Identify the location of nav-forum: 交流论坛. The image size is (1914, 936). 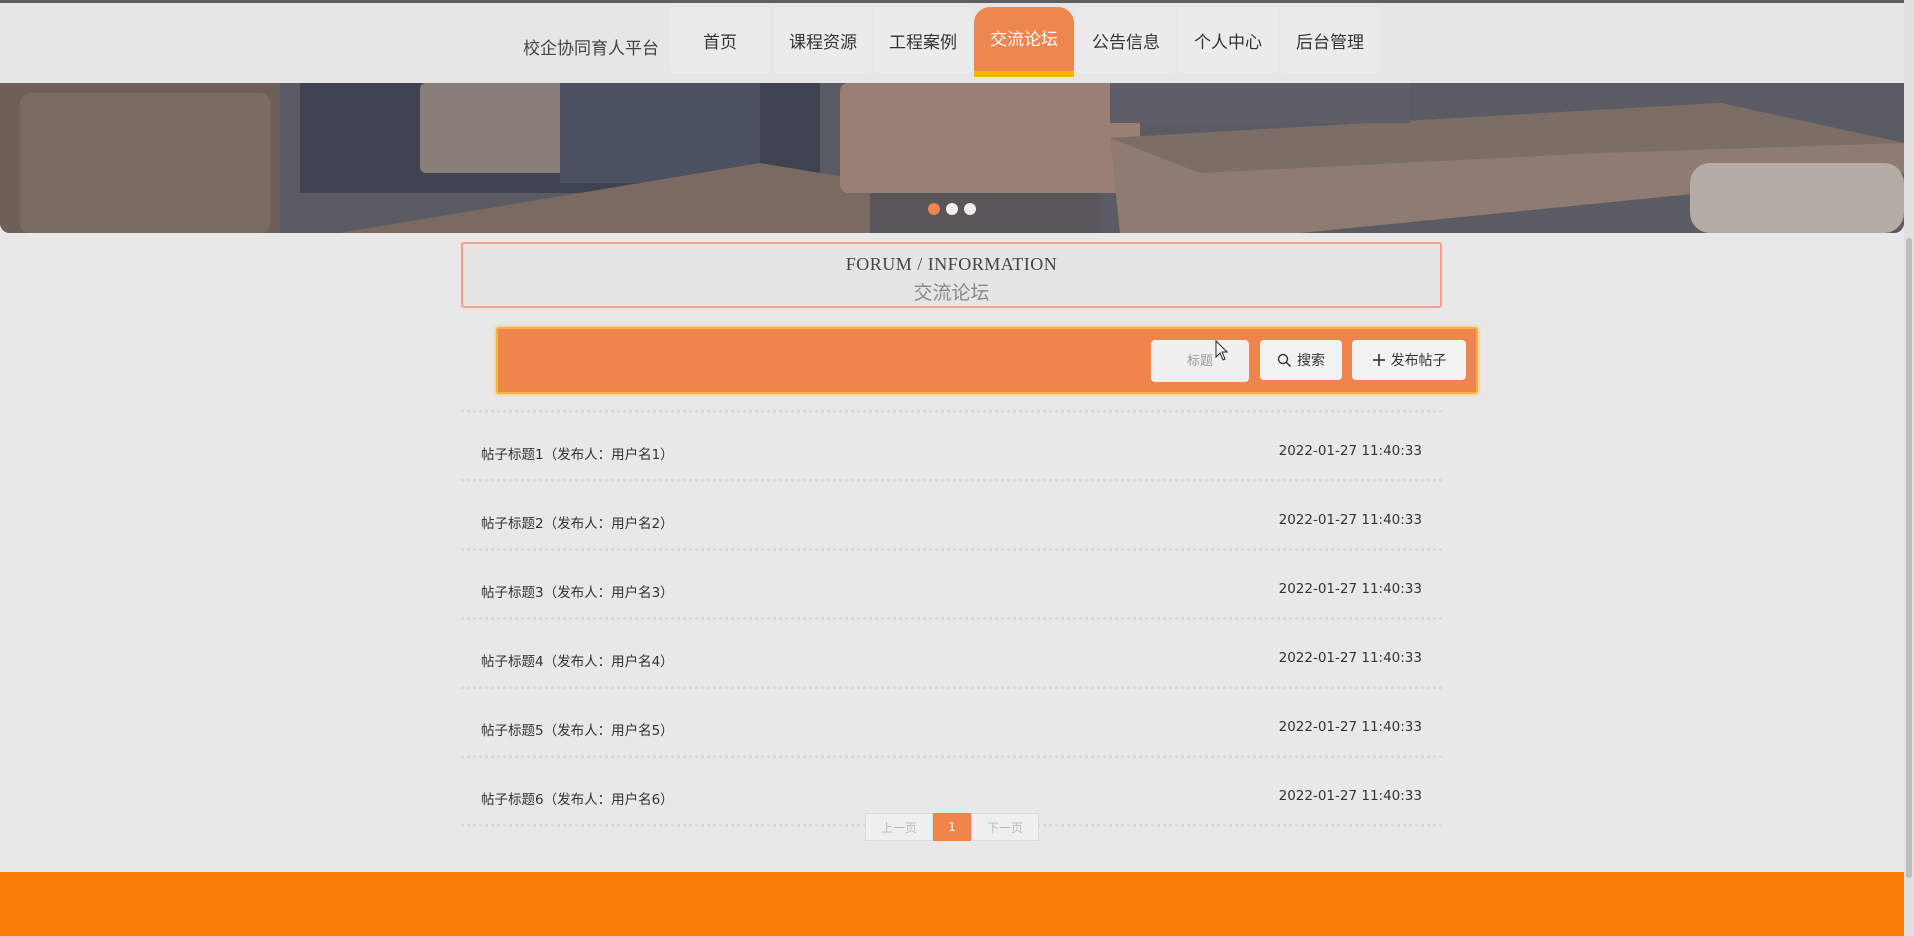
(1024, 42).